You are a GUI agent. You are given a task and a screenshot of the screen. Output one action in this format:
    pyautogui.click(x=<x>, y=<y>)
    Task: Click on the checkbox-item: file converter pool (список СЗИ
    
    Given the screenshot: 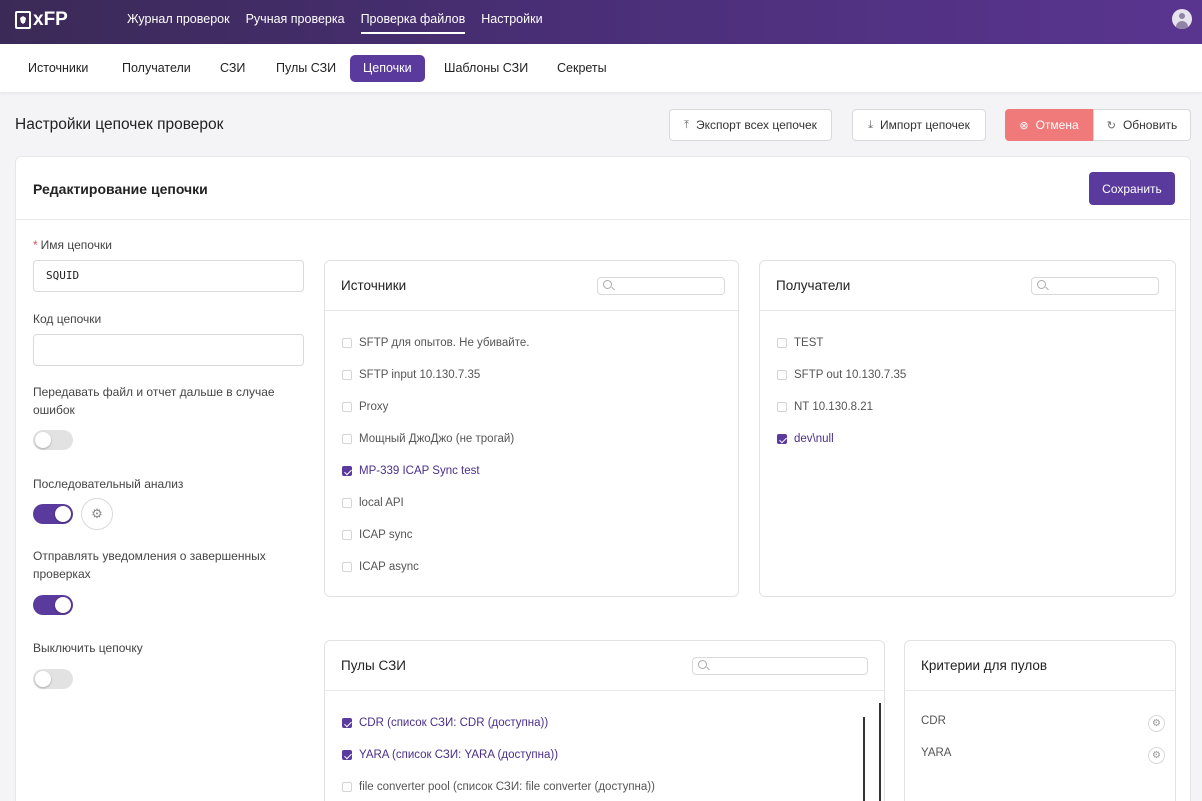 What is the action you would take?
    pyautogui.click(x=498, y=787)
    